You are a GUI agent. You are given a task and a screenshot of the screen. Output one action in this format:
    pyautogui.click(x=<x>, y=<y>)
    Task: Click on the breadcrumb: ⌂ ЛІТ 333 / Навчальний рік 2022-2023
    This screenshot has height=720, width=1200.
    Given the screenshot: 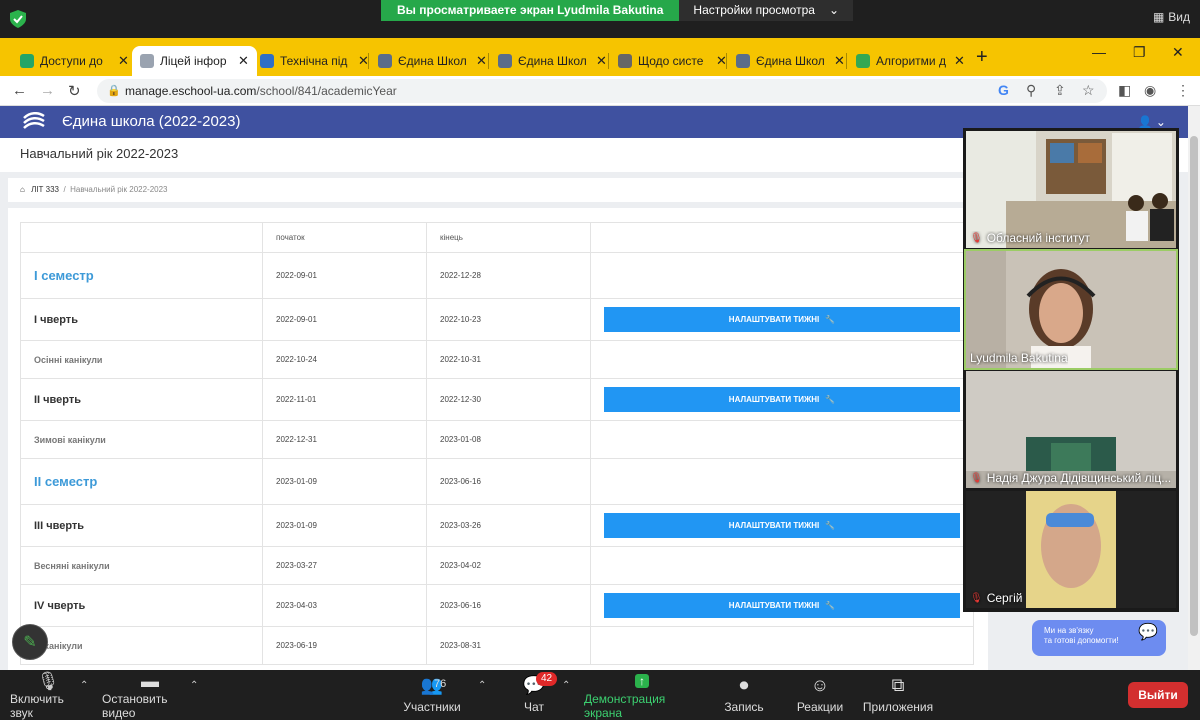 What is the action you would take?
    pyautogui.click(x=498, y=190)
    